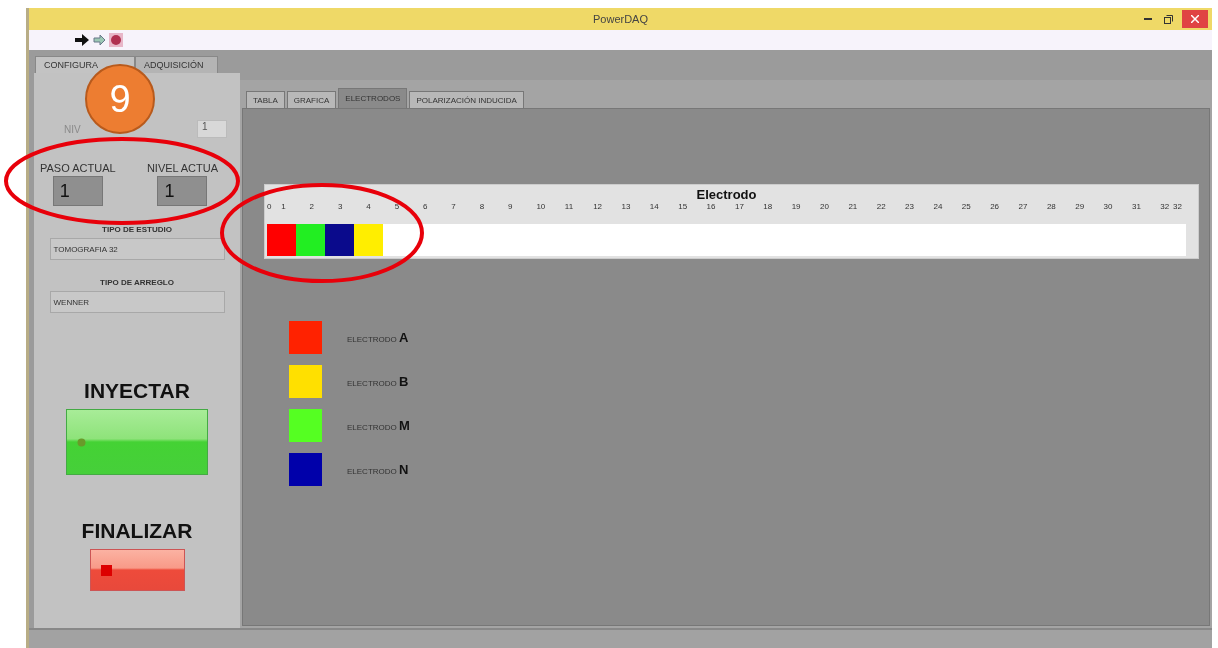 Image resolution: width=1218 pixels, height=648 pixels. Describe the element at coordinates (137, 531) in the screenshot. I see `finish-label: FINALIZAR` at that location.